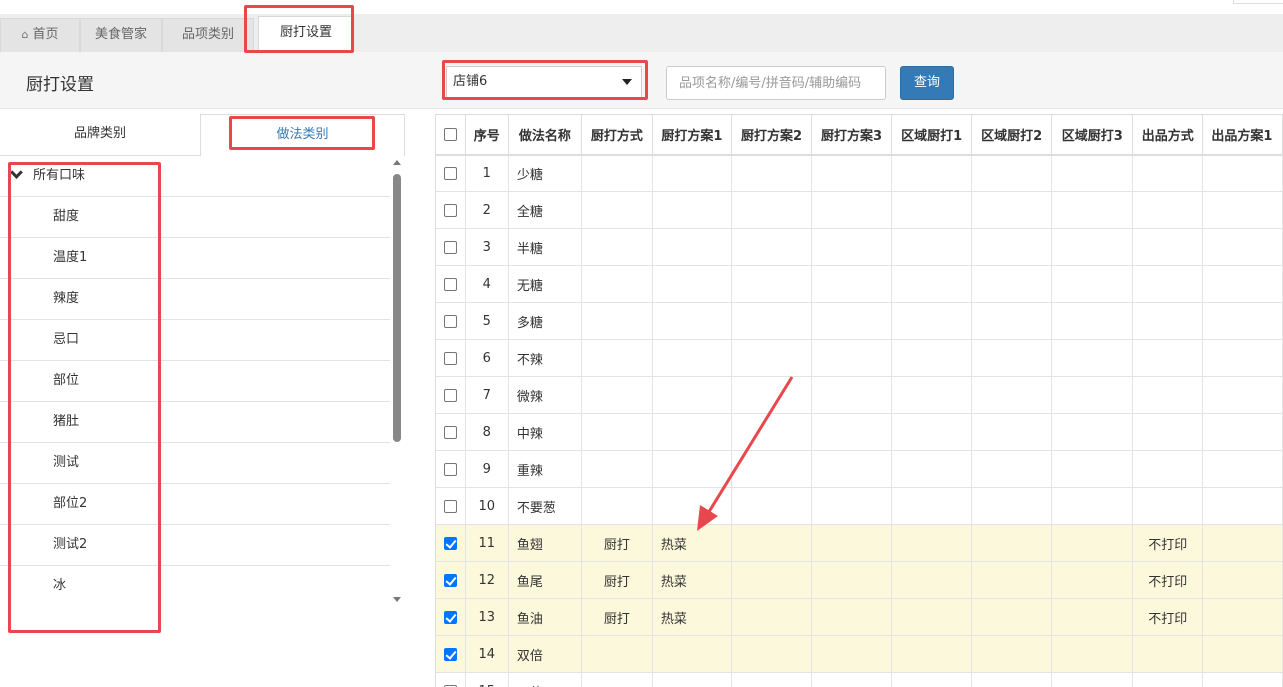 The height and width of the screenshot is (687, 1283). What do you see at coordinates (208, 35) in the screenshot?
I see `tab-item-category: 品项类别` at bounding box center [208, 35].